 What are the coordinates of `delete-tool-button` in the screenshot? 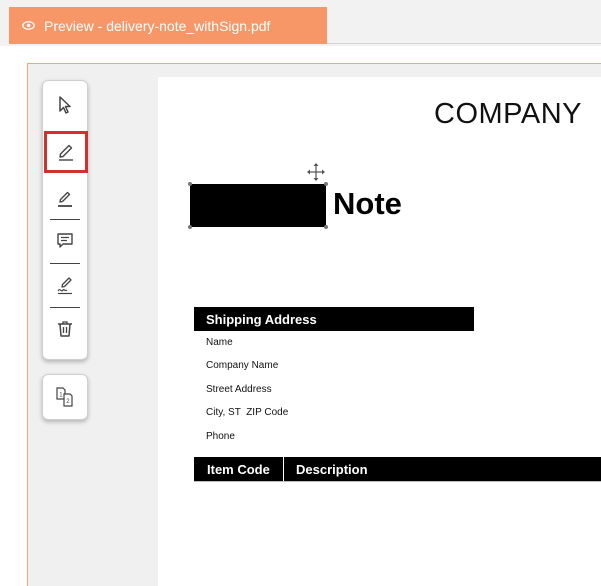 It's located at (65, 329).